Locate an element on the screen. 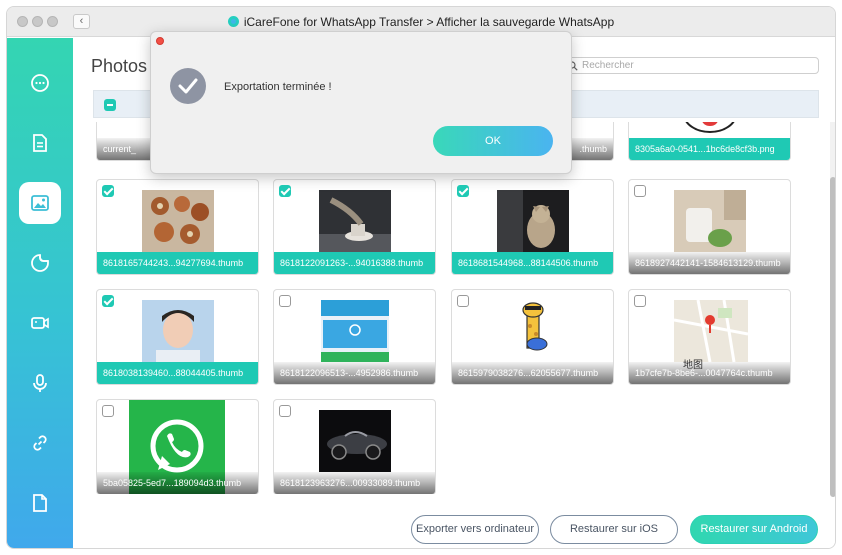 The width and height of the screenshot is (842, 555). photo-caption: 8618122096513-...4952986.thumb is located at coordinates (354, 373).